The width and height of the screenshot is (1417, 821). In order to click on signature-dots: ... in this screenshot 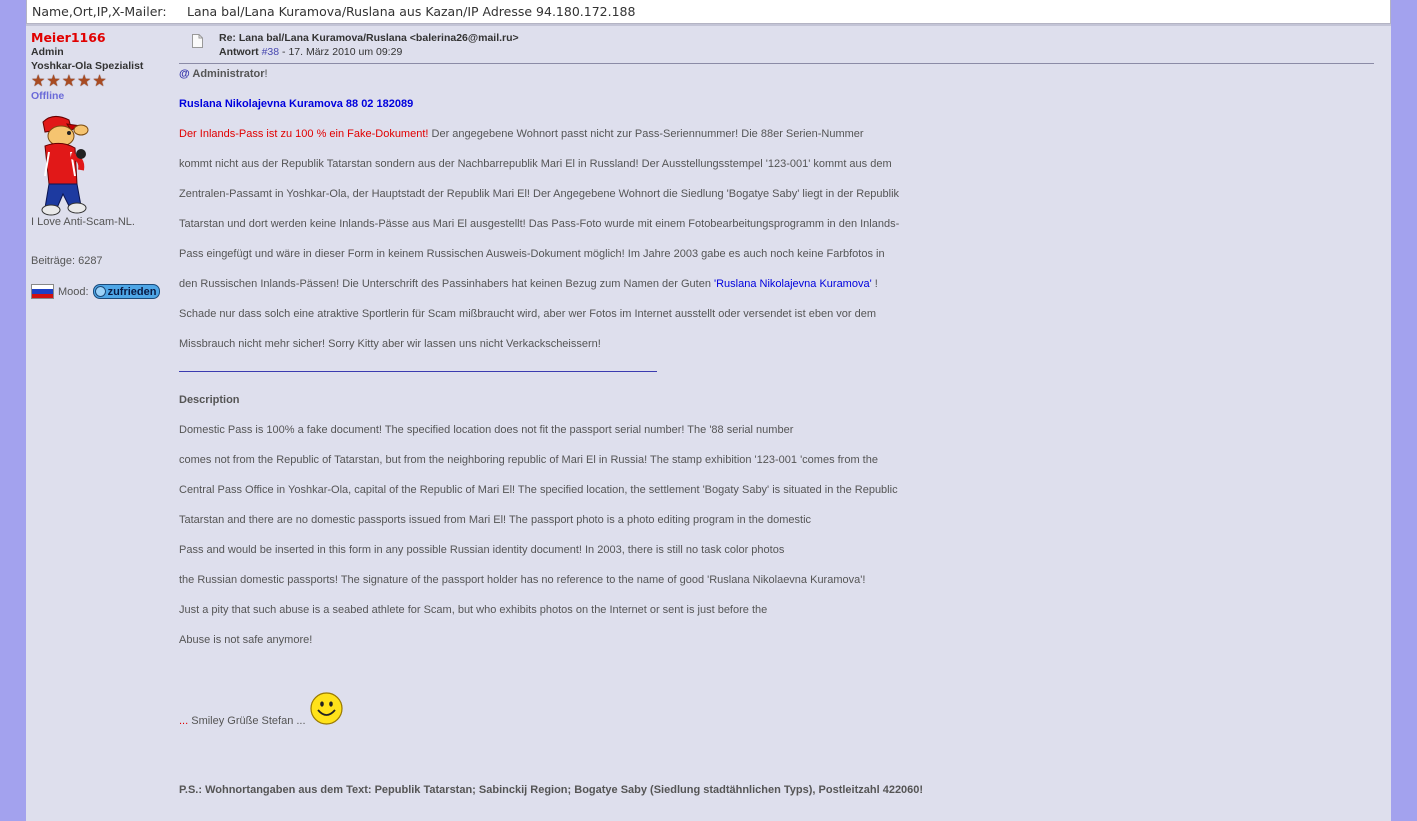, I will do `click(184, 721)`.